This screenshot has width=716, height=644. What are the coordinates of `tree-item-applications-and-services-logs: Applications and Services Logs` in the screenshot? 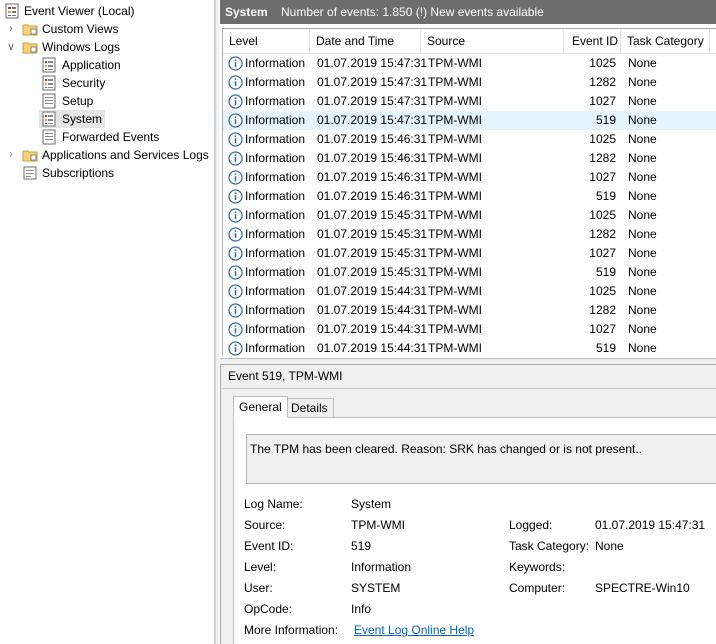 It's located at (117, 155).